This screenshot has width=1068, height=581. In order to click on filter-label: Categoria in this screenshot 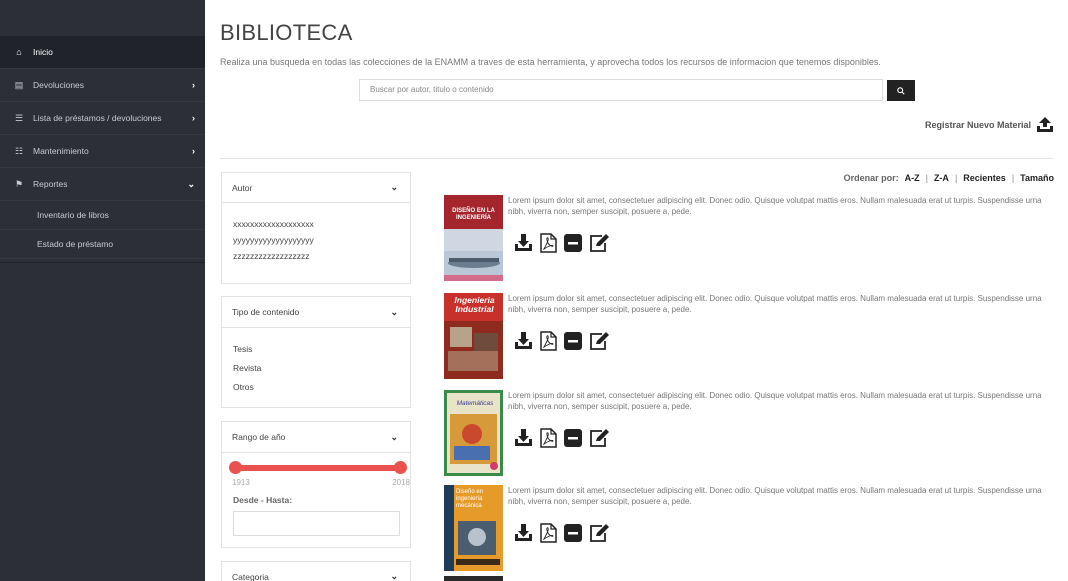, I will do `click(250, 576)`.